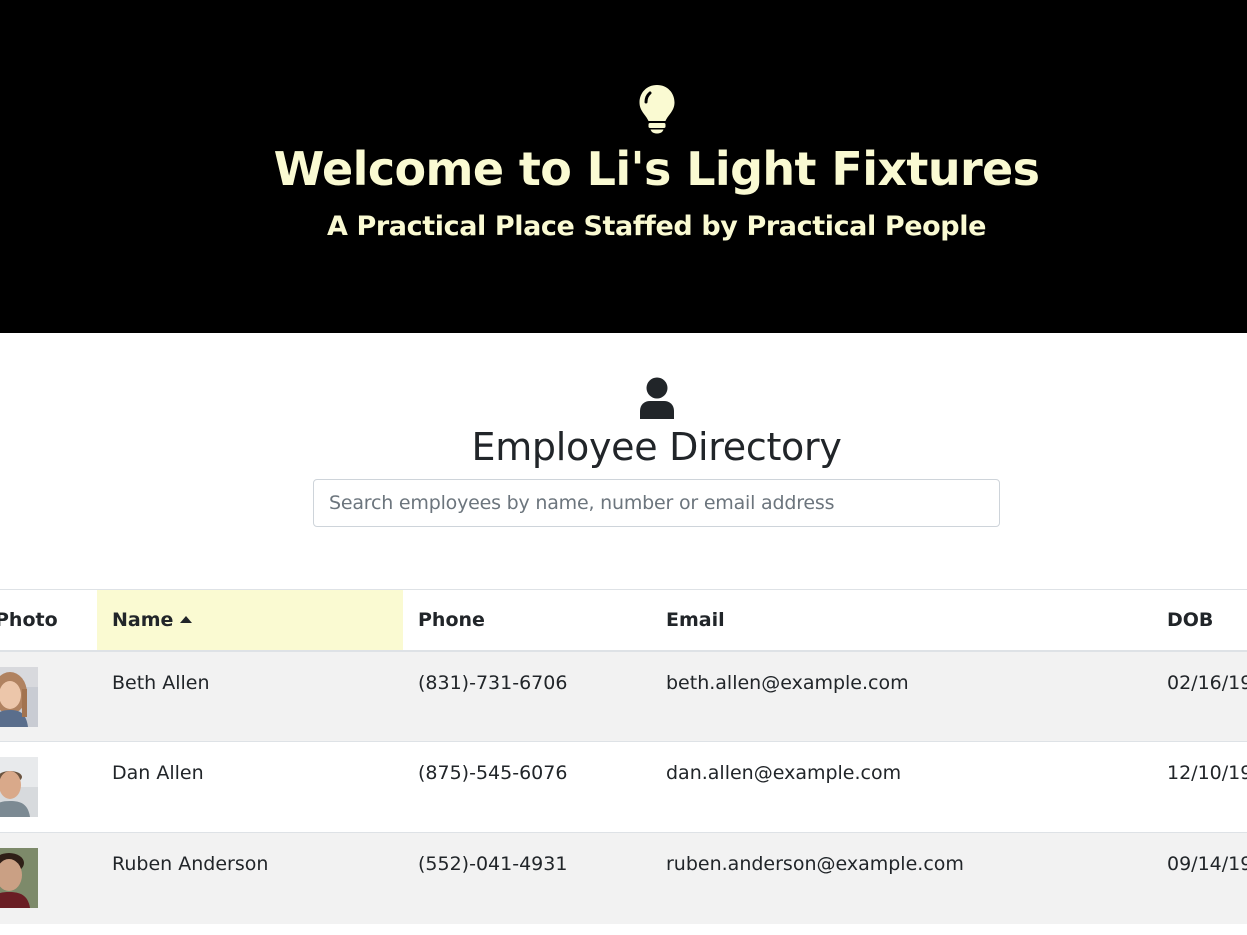 The height and width of the screenshot is (935, 1247). What do you see at coordinates (901, 620) in the screenshot?
I see `column-header-email: Email` at bounding box center [901, 620].